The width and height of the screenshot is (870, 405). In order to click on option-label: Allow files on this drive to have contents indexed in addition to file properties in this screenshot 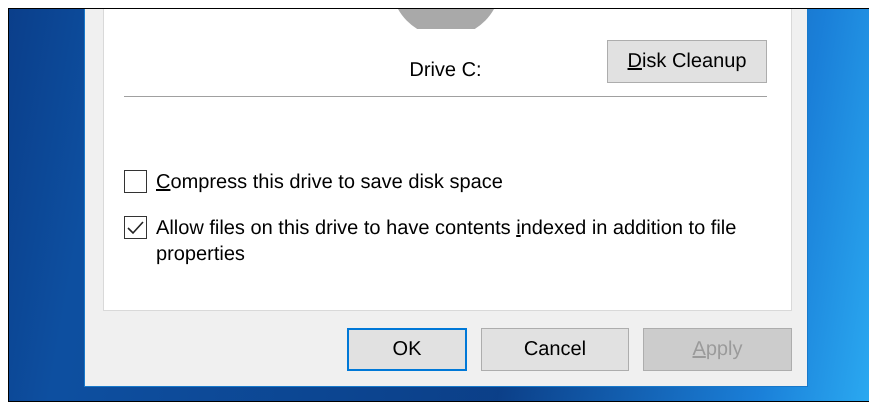, I will do `click(448, 241)`.